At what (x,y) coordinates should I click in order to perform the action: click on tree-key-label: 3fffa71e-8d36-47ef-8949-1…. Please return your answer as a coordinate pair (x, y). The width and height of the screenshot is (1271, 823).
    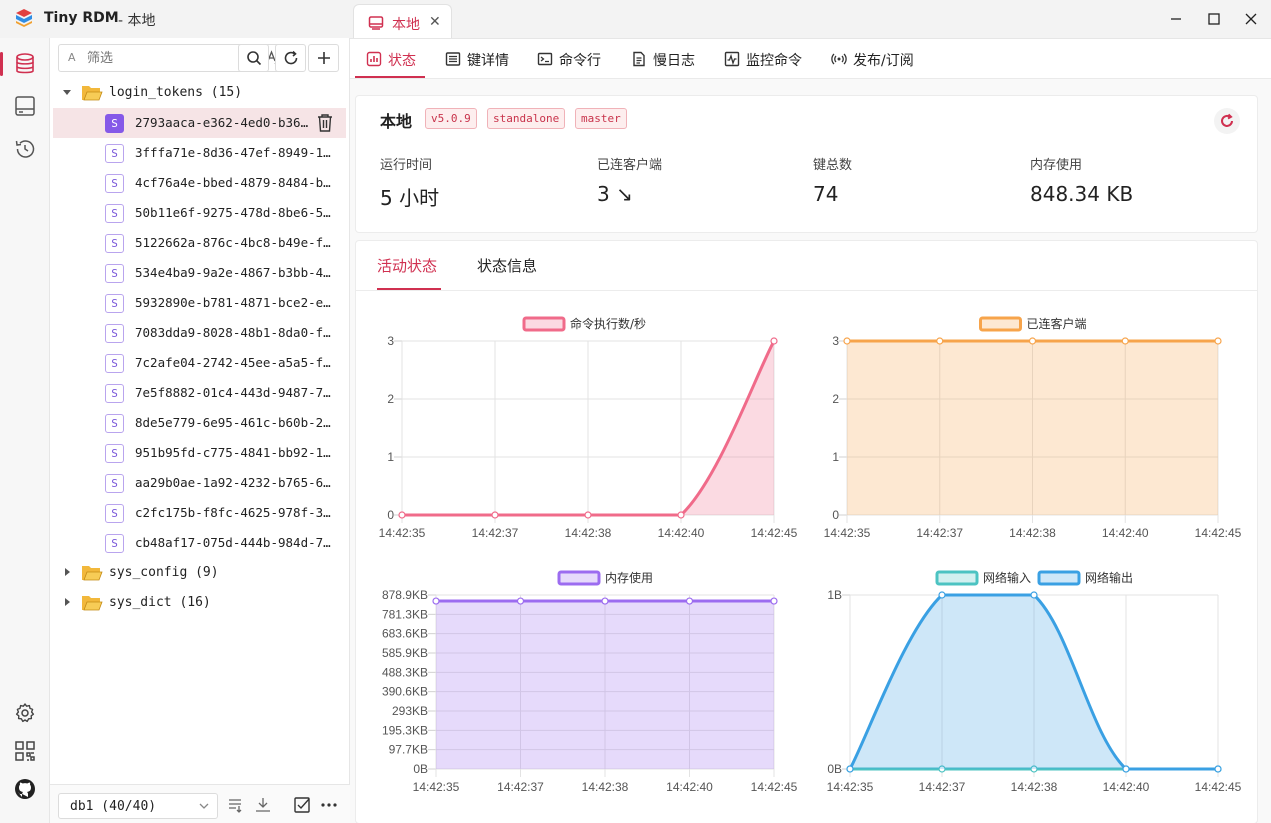
    Looking at the image, I should click on (233, 152).